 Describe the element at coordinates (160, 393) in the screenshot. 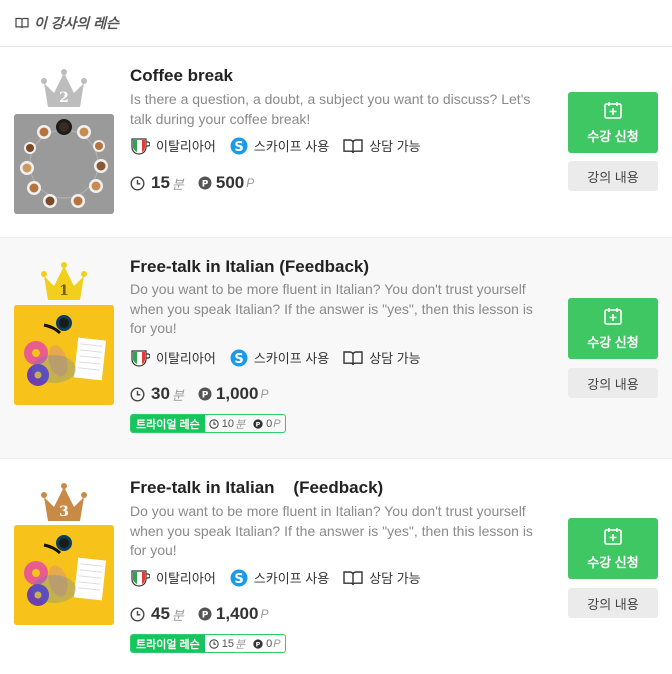

I see `duration-value: 30` at that location.